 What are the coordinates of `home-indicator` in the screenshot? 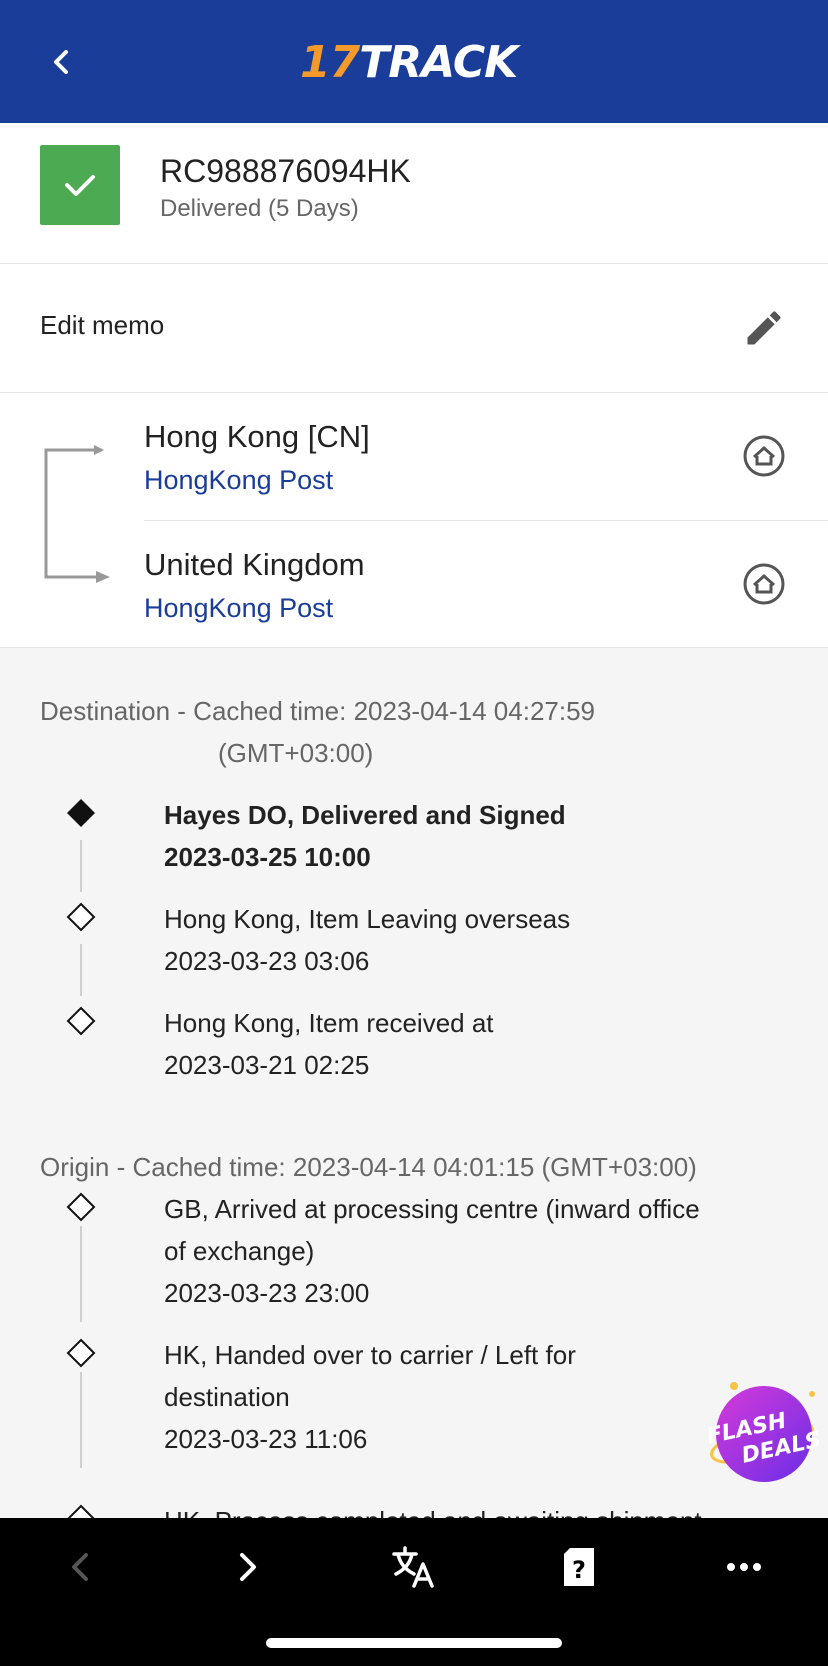 It's located at (414, 1643).